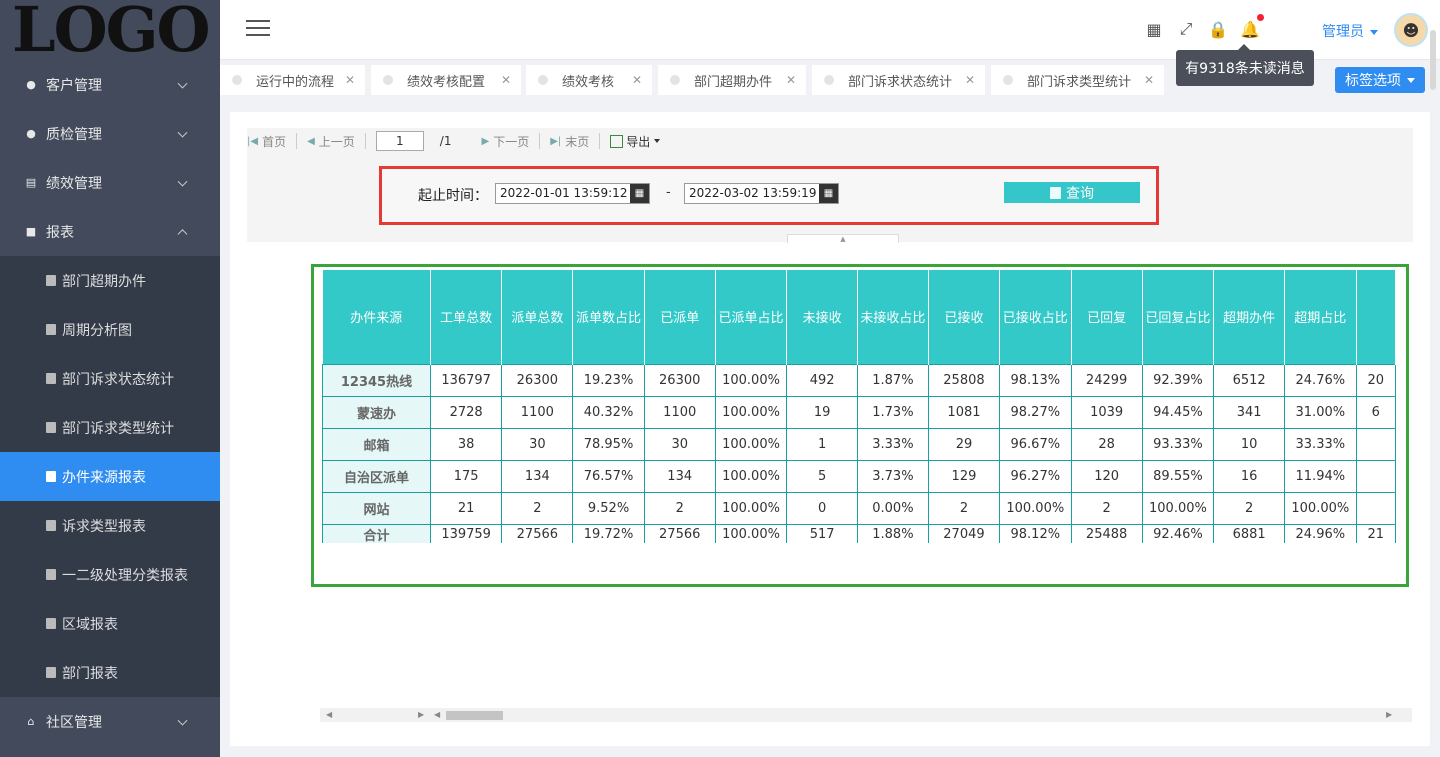 The image size is (1440, 757). What do you see at coordinates (110, 525) in the screenshot?
I see `submenu-item: 诉求类型报表` at bounding box center [110, 525].